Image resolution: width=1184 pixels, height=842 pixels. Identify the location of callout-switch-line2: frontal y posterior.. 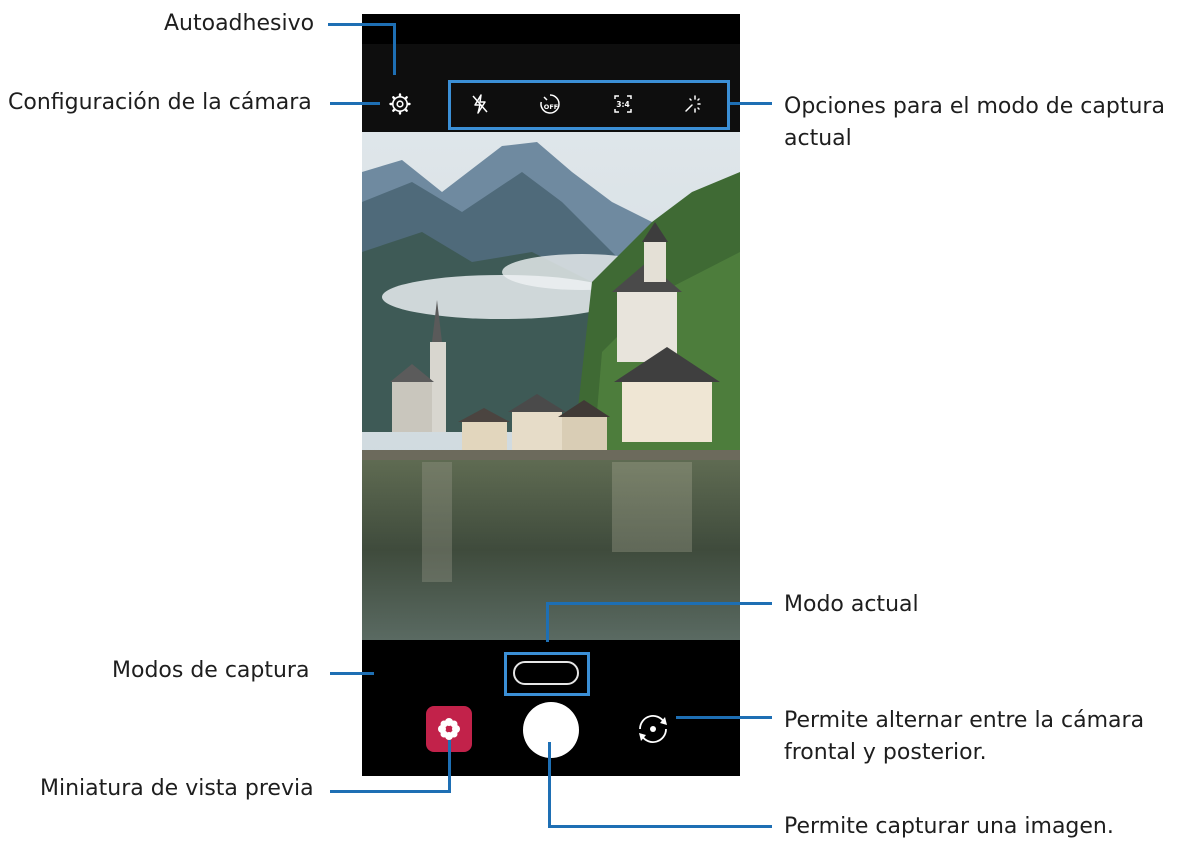
(885, 752).